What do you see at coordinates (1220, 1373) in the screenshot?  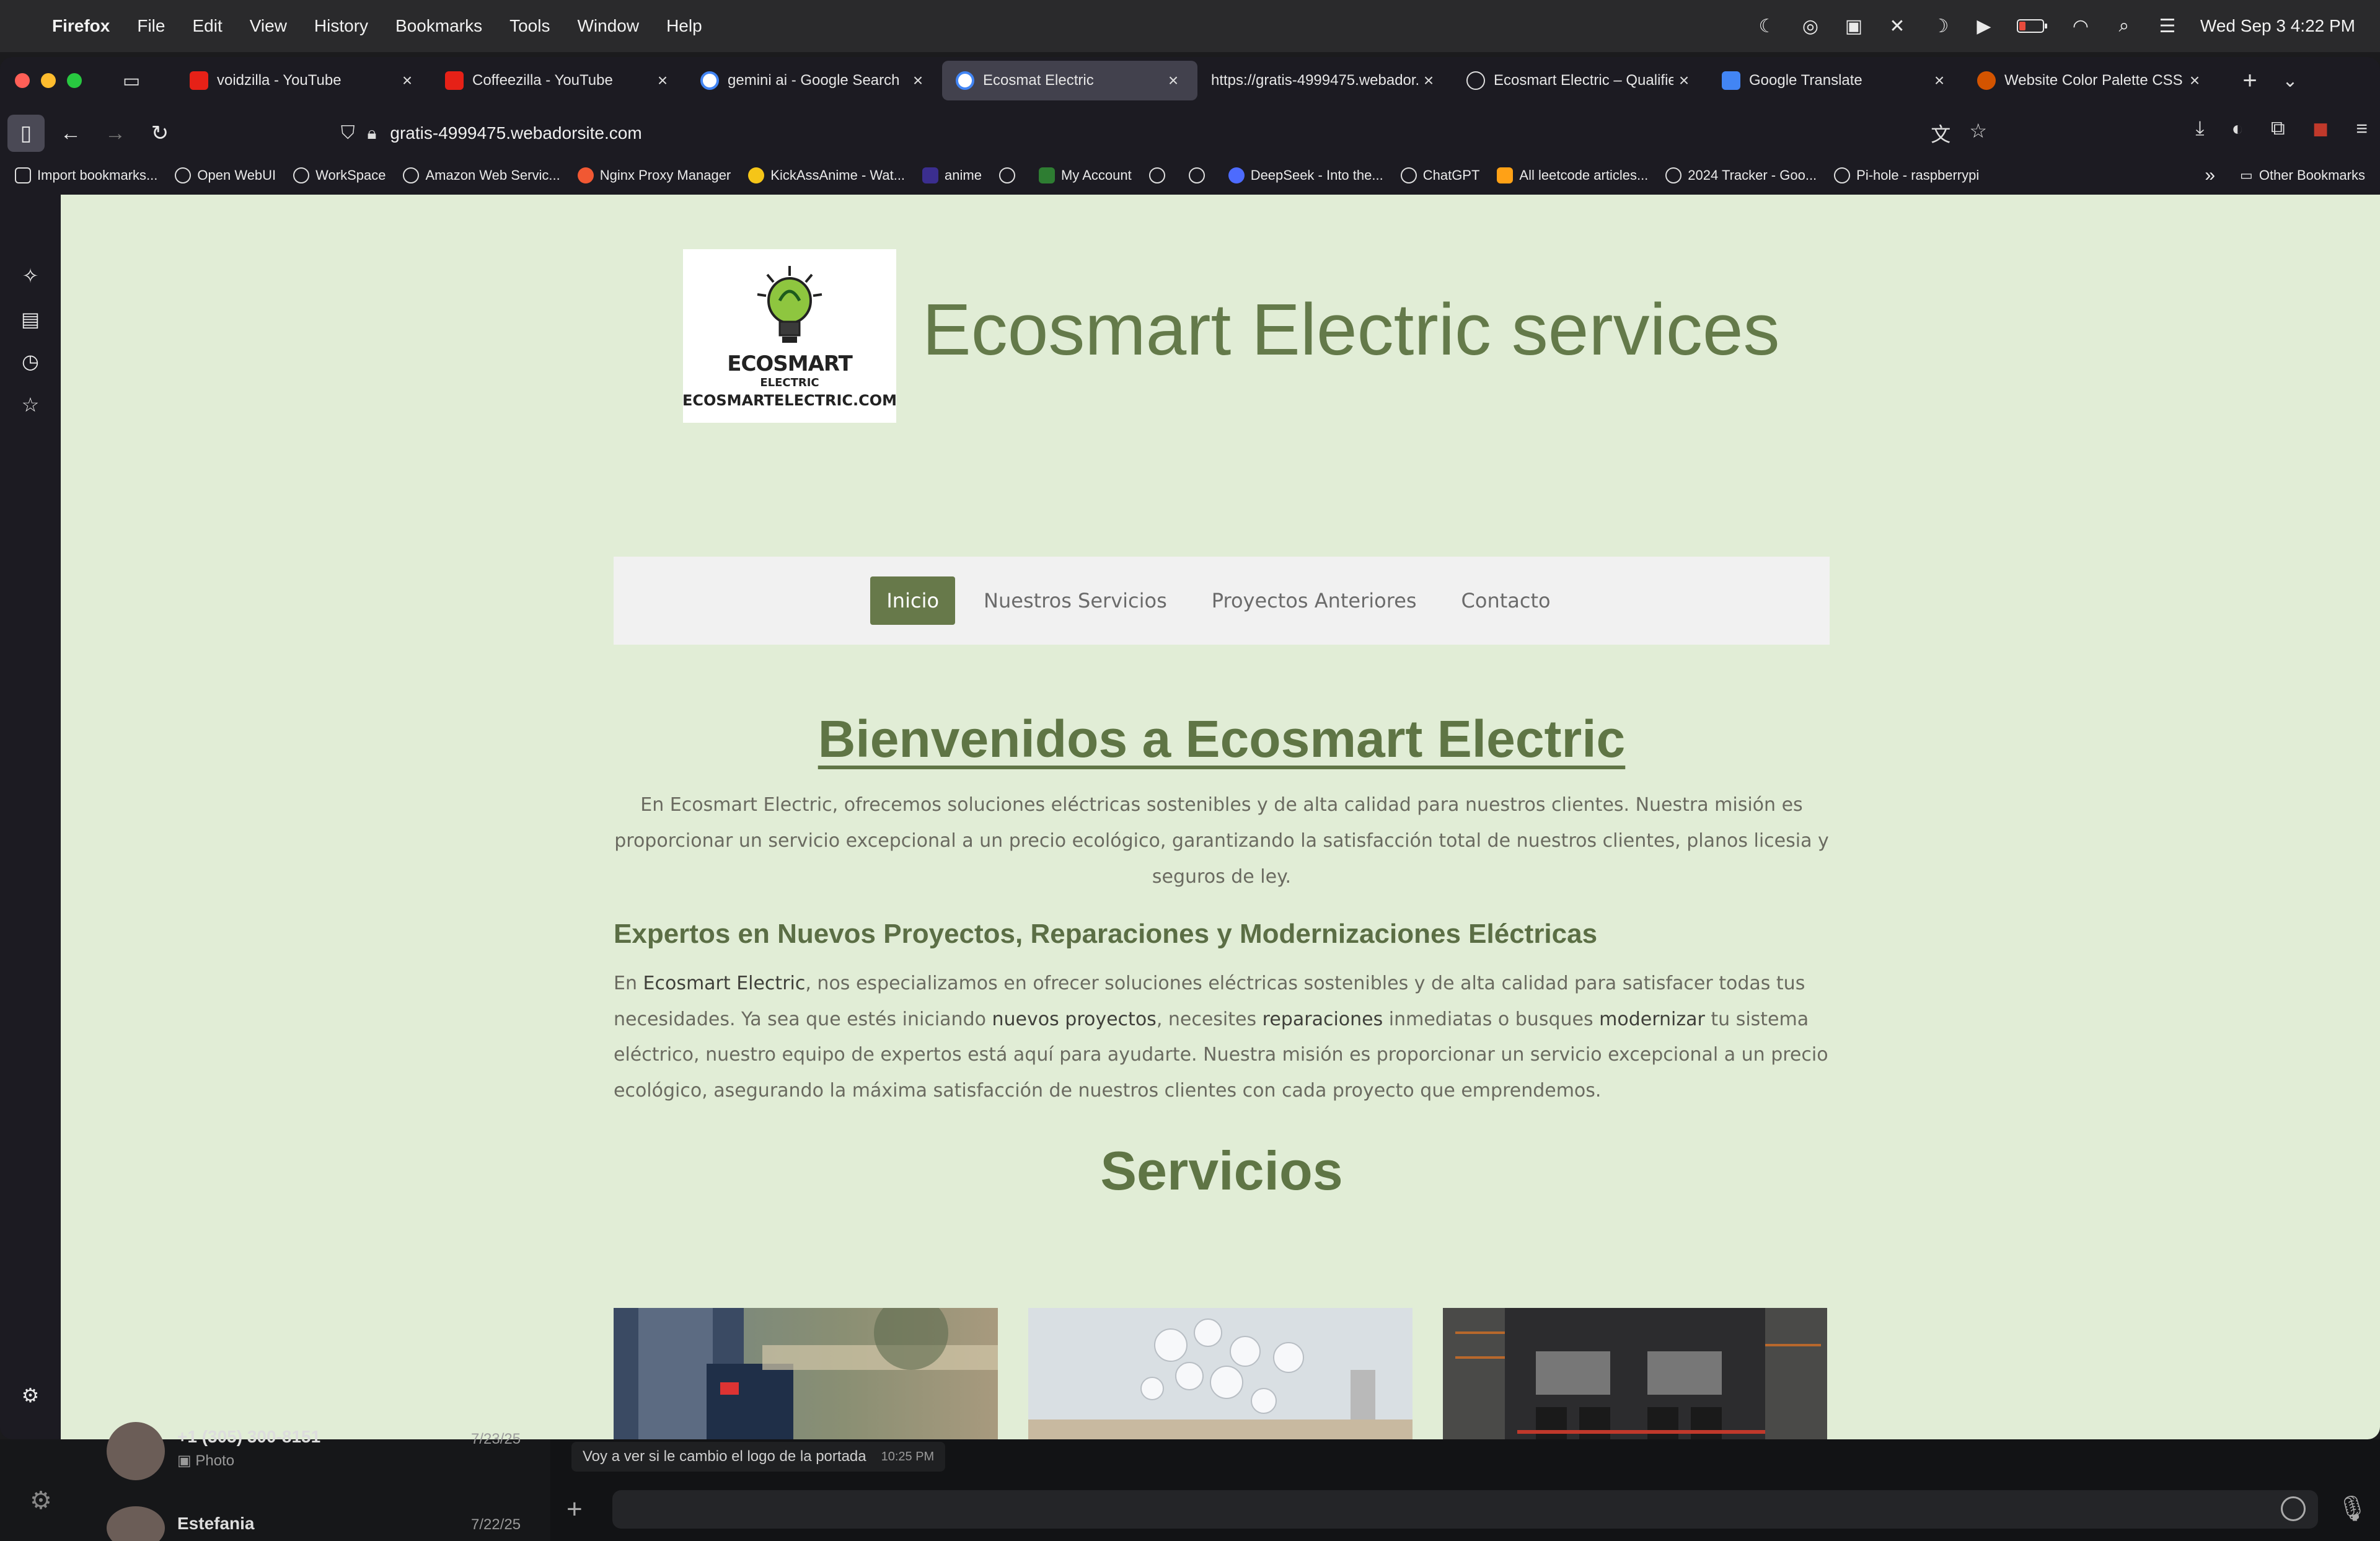 I see `service-image-lighting` at bounding box center [1220, 1373].